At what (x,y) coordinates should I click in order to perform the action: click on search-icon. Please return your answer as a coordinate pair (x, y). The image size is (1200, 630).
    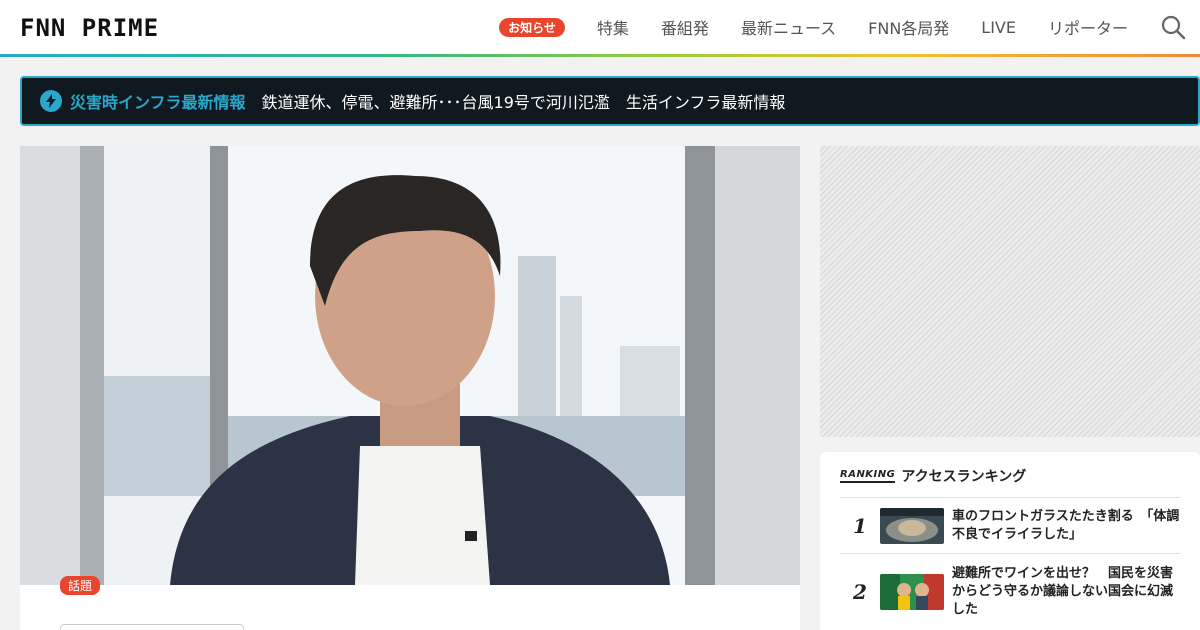
    Looking at the image, I should click on (1173, 27).